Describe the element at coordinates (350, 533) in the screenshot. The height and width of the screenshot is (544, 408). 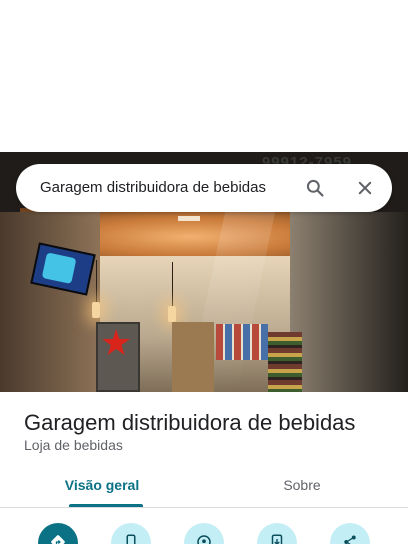
I see `share-button` at that location.